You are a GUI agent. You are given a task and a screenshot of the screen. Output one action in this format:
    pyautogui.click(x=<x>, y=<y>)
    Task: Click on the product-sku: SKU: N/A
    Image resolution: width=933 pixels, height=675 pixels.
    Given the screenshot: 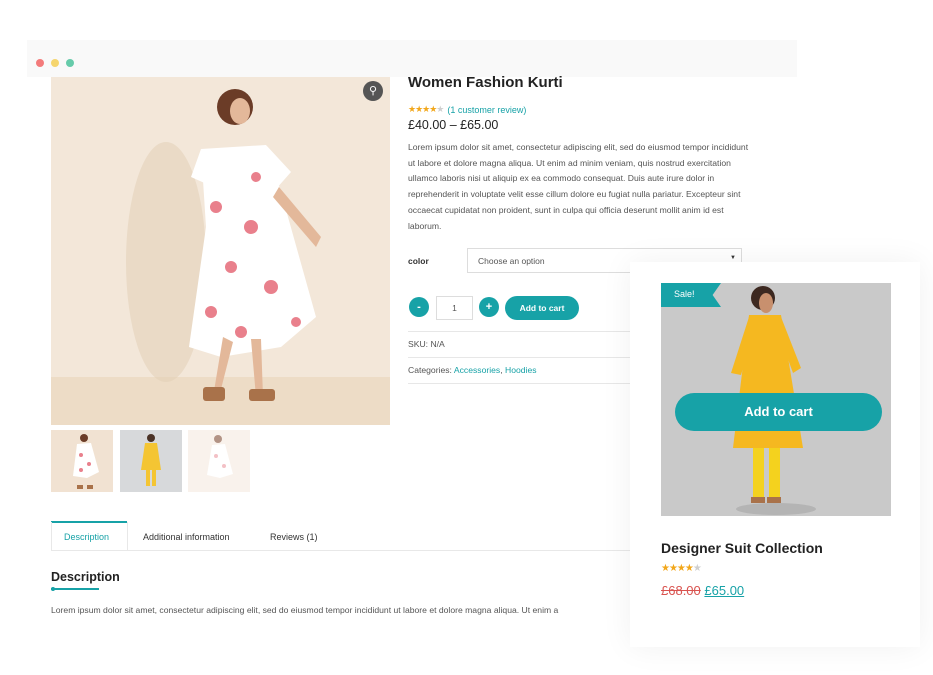 What is the action you would take?
    pyautogui.click(x=426, y=344)
    